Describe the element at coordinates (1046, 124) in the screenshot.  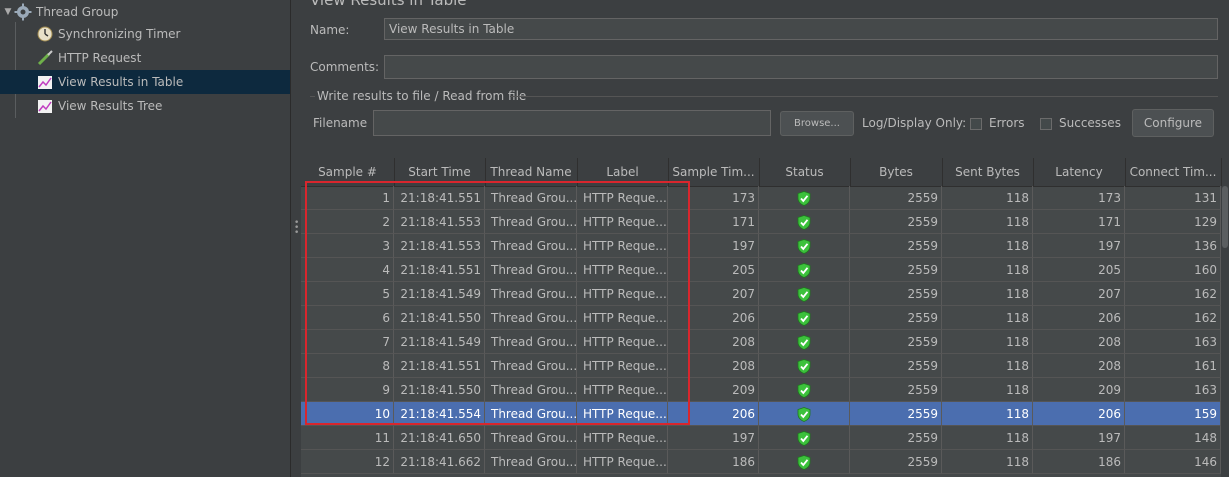
I see `successes-checkbox` at that location.